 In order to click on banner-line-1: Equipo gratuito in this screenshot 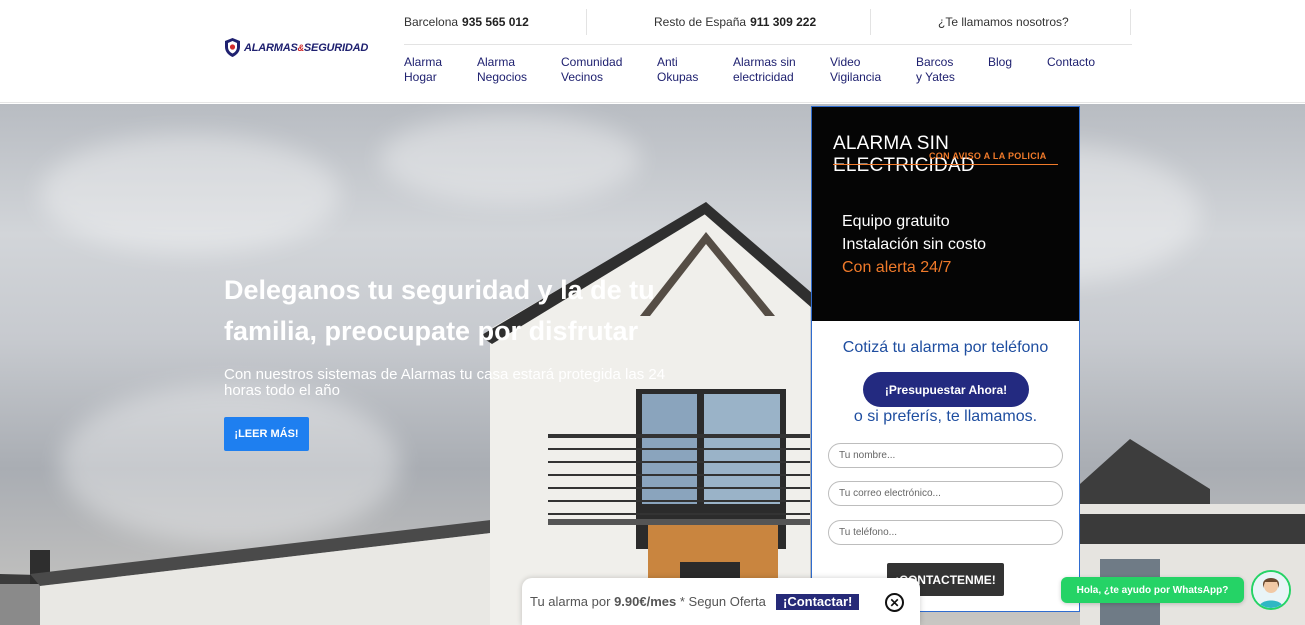, I will do `click(896, 221)`.